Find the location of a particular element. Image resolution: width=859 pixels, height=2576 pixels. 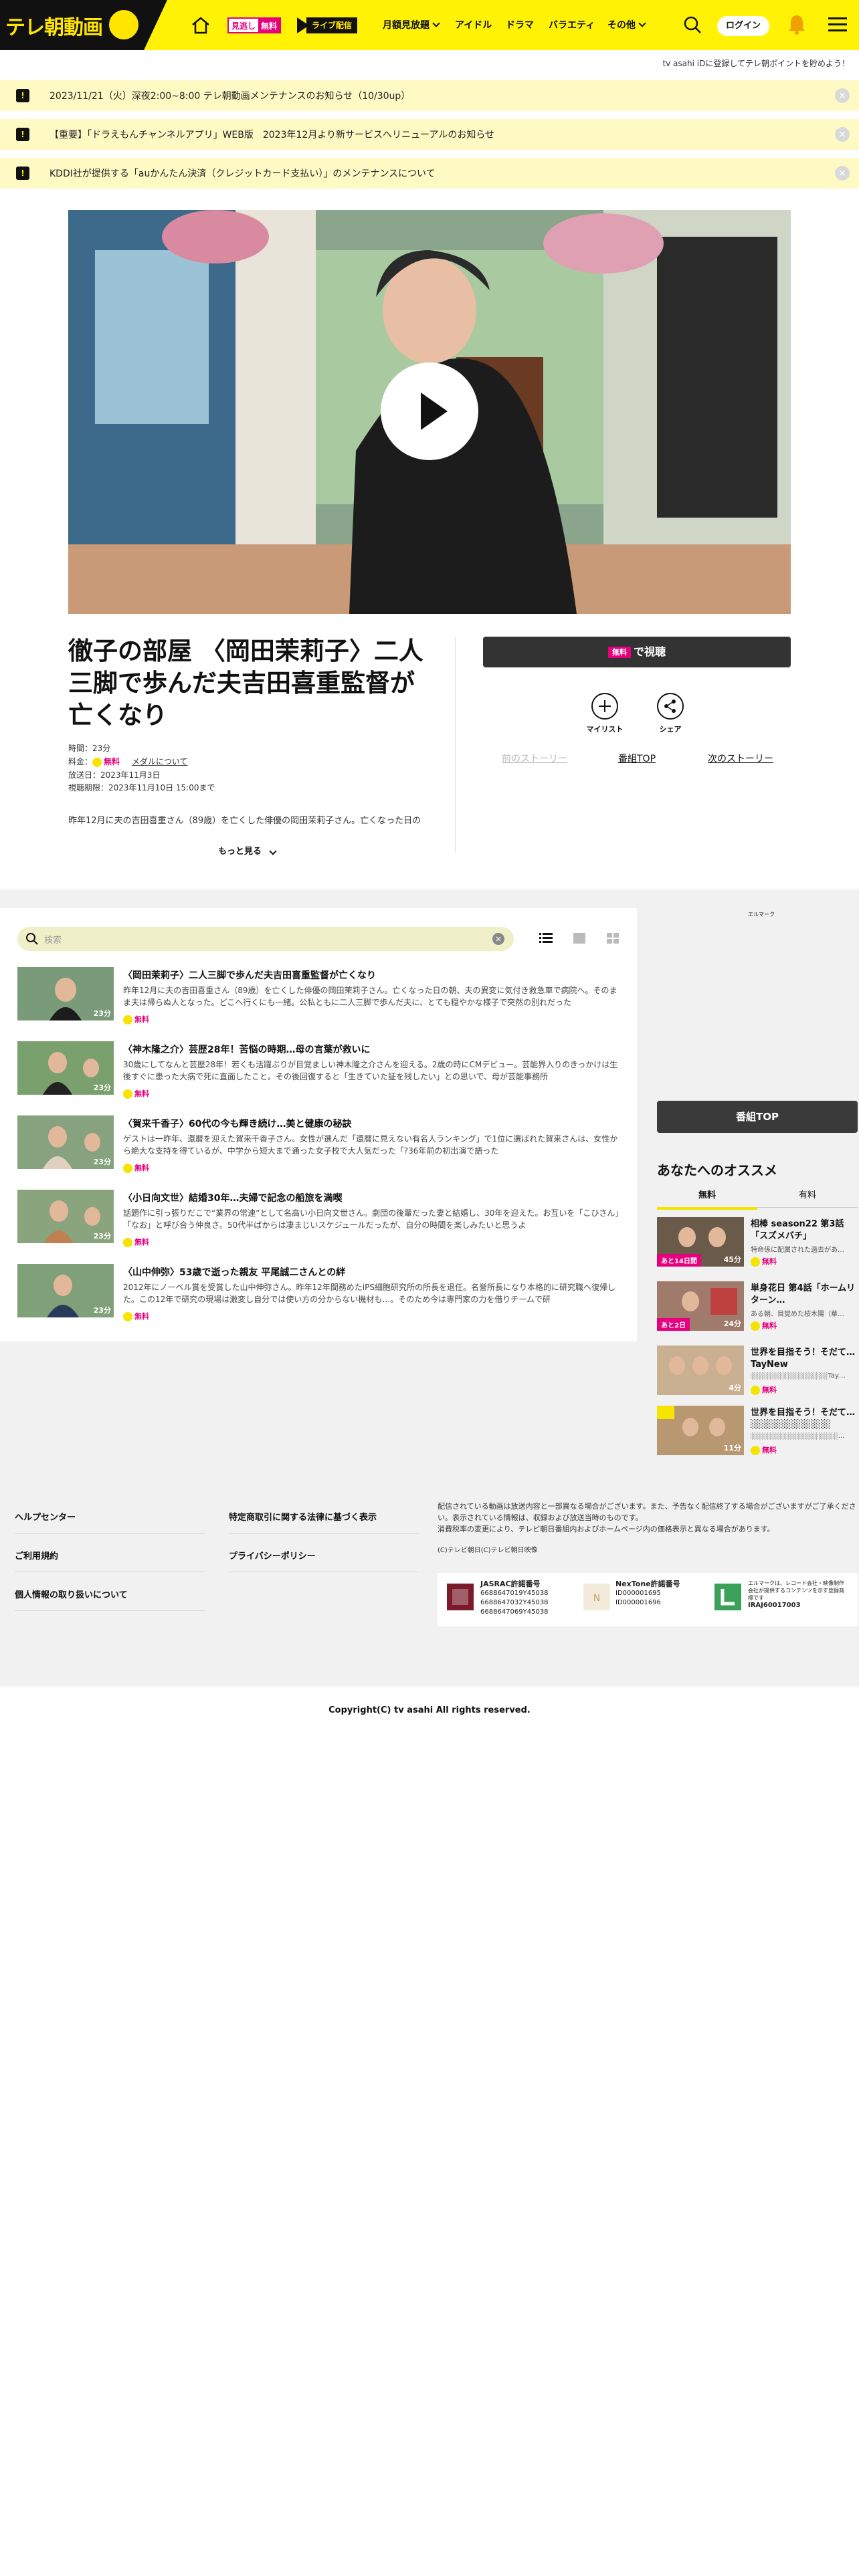

watch-label: で視聴 is located at coordinates (649, 652).